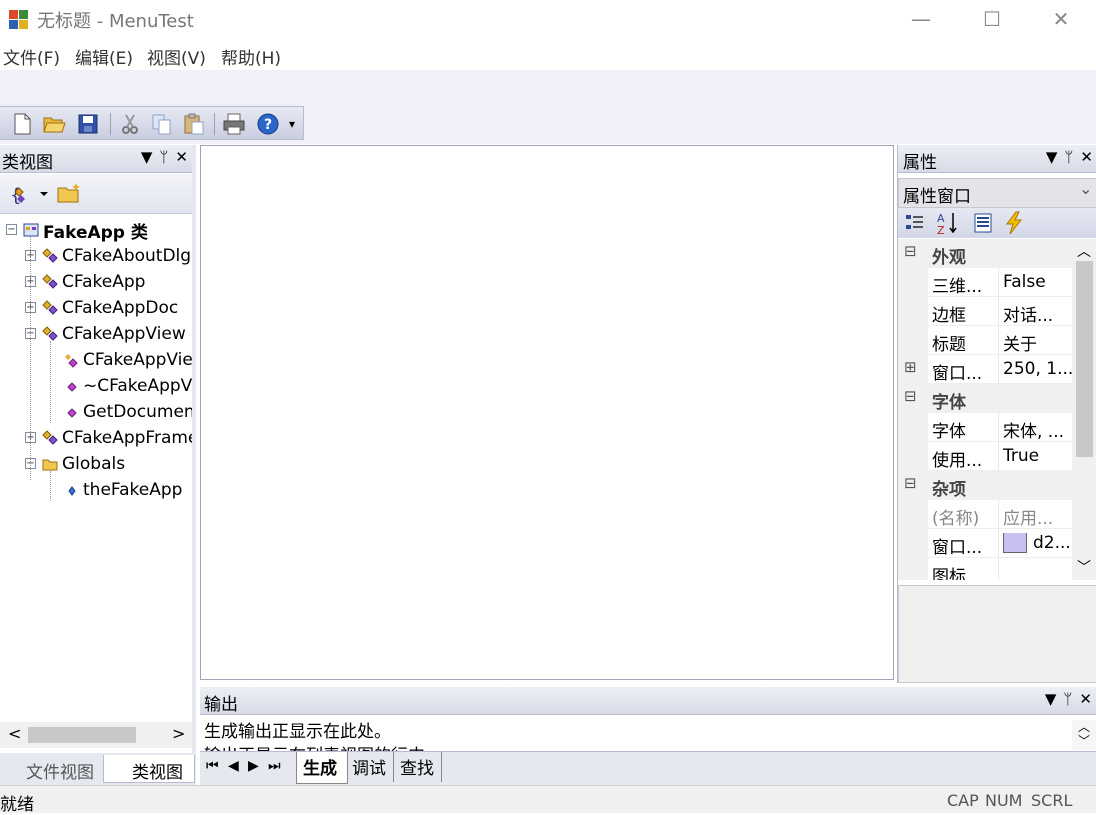  I want to click on property-value: False, so click(1024, 282).